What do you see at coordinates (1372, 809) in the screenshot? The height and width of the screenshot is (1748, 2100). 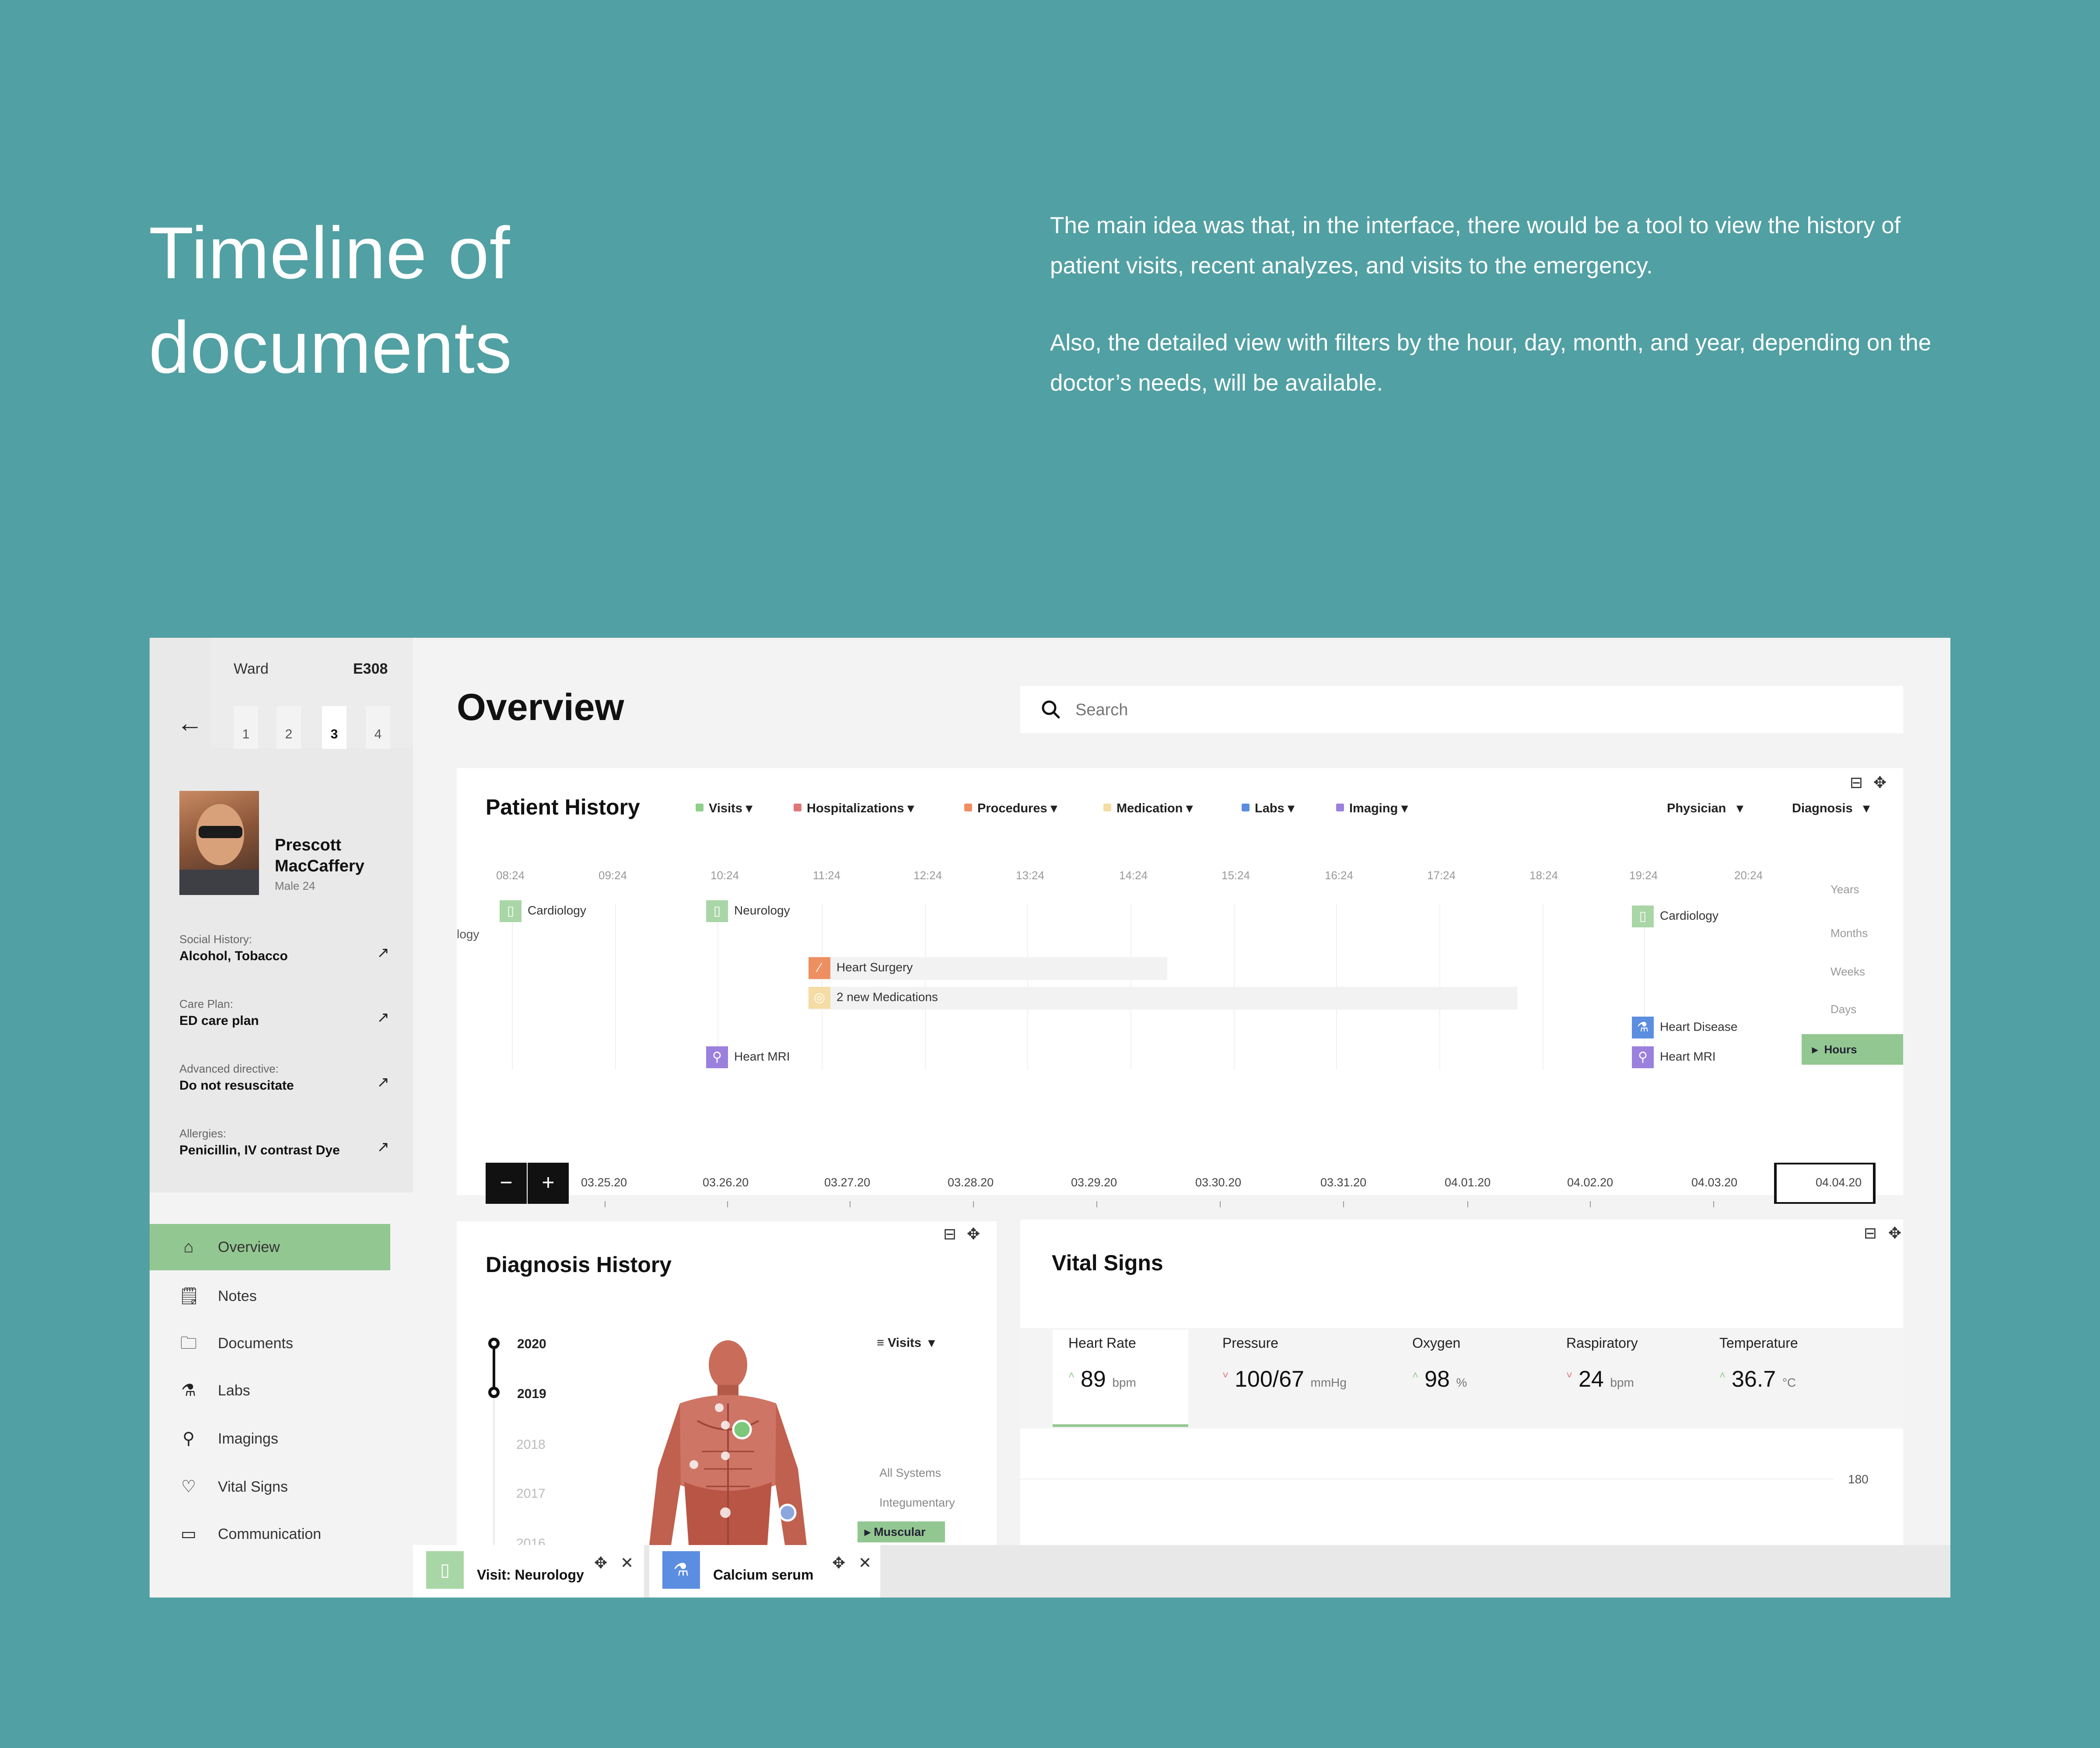 I see `filter-imaging: Imaging ▾` at bounding box center [1372, 809].